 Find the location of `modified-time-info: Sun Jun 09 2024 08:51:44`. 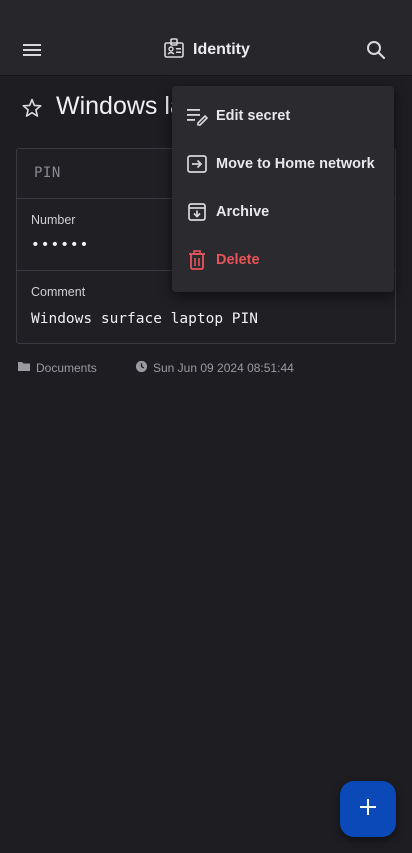

modified-time-info: Sun Jun 09 2024 08:51:44 is located at coordinates (214, 368).